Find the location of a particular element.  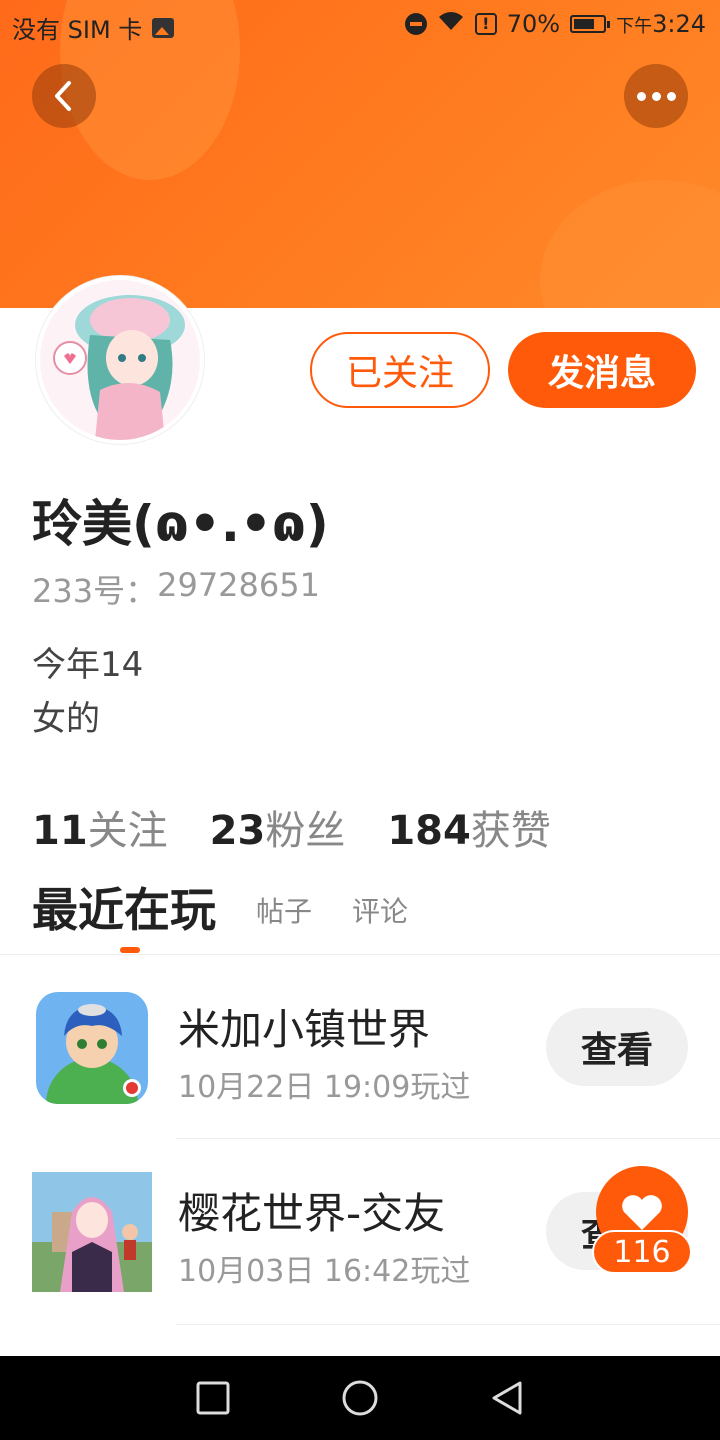

user-bio: 今年14 女的 is located at coordinates (87, 692).